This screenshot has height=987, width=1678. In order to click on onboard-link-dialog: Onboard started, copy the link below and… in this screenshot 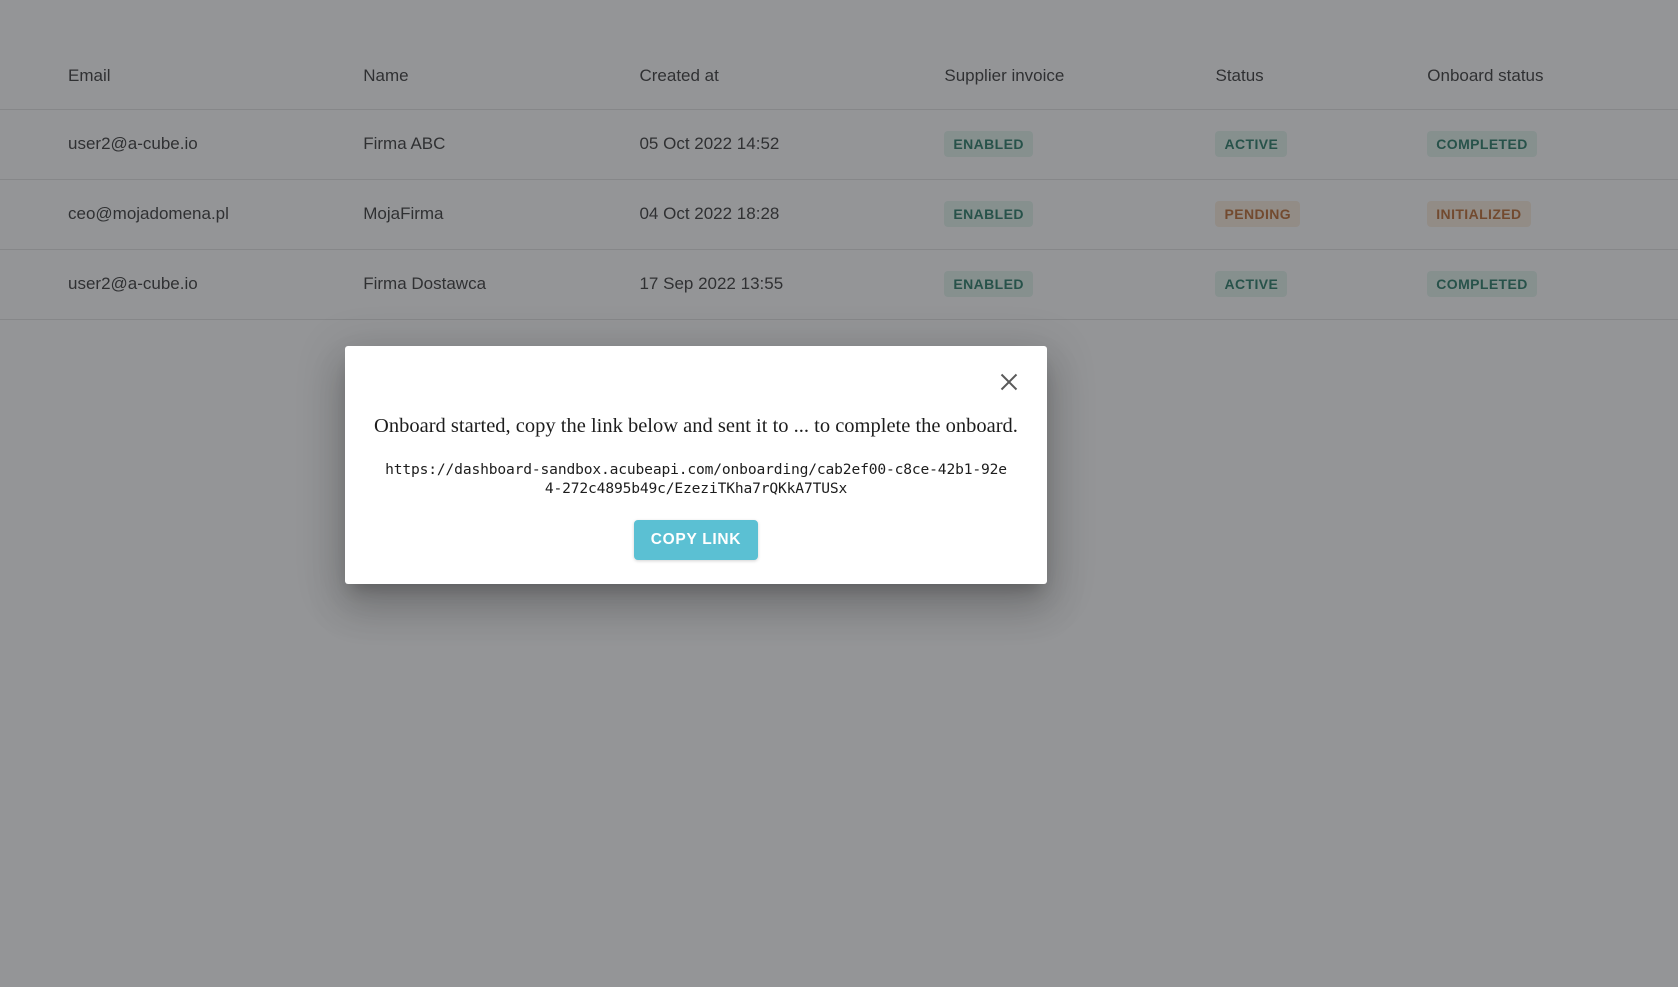, I will do `click(696, 465)`.